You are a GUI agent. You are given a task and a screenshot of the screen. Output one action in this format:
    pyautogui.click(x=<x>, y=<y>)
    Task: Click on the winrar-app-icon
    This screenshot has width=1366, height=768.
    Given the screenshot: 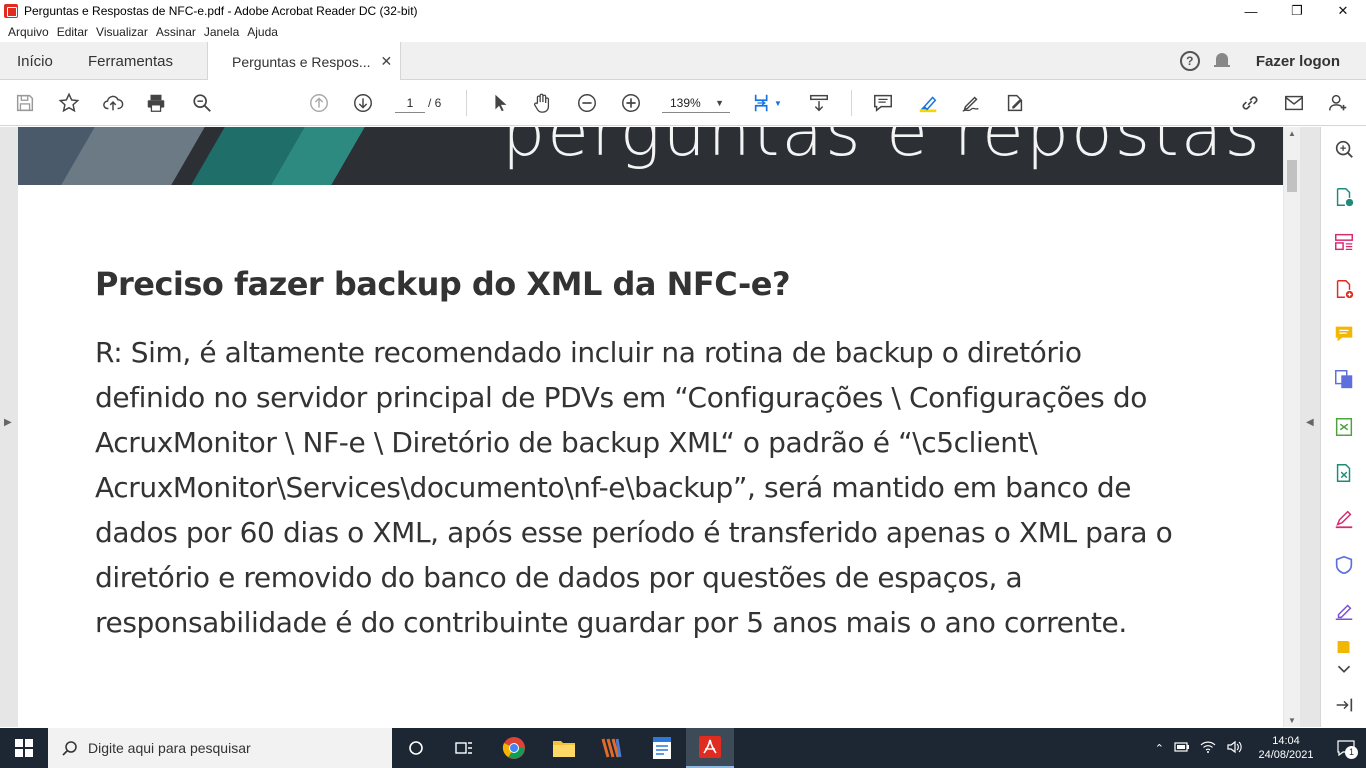 What is the action you would take?
    pyautogui.click(x=612, y=748)
    